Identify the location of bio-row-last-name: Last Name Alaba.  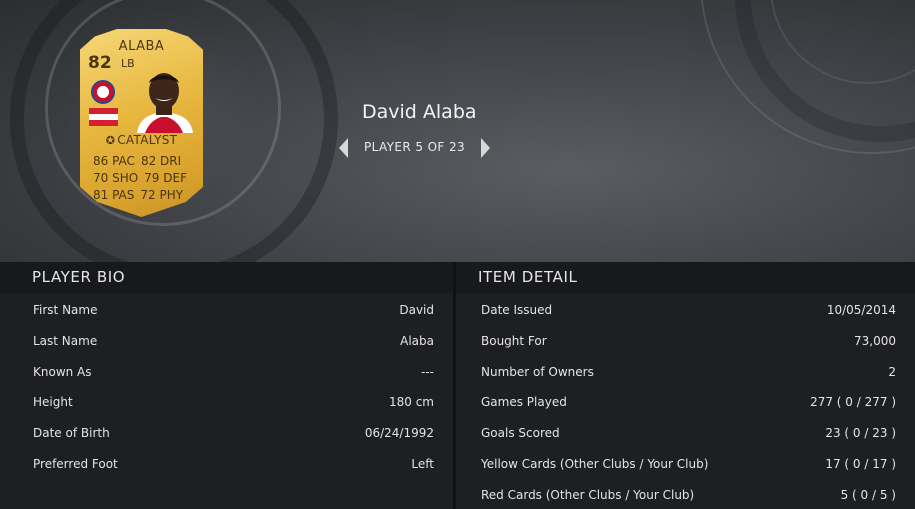
(226, 339).